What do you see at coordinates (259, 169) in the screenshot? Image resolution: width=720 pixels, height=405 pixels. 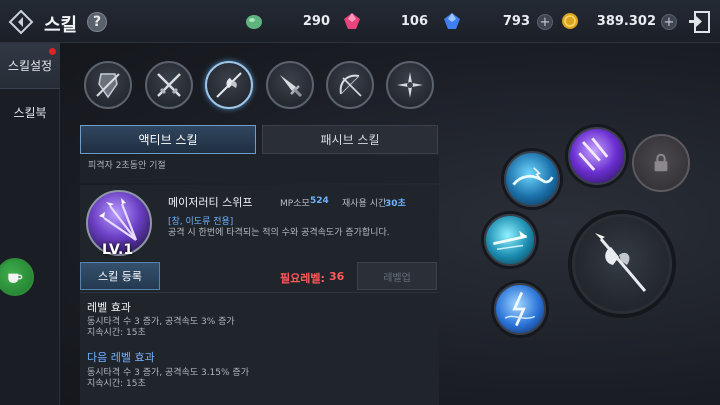 I see `previous-skill-snippet: 피격자 2초동안 기절` at bounding box center [259, 169].